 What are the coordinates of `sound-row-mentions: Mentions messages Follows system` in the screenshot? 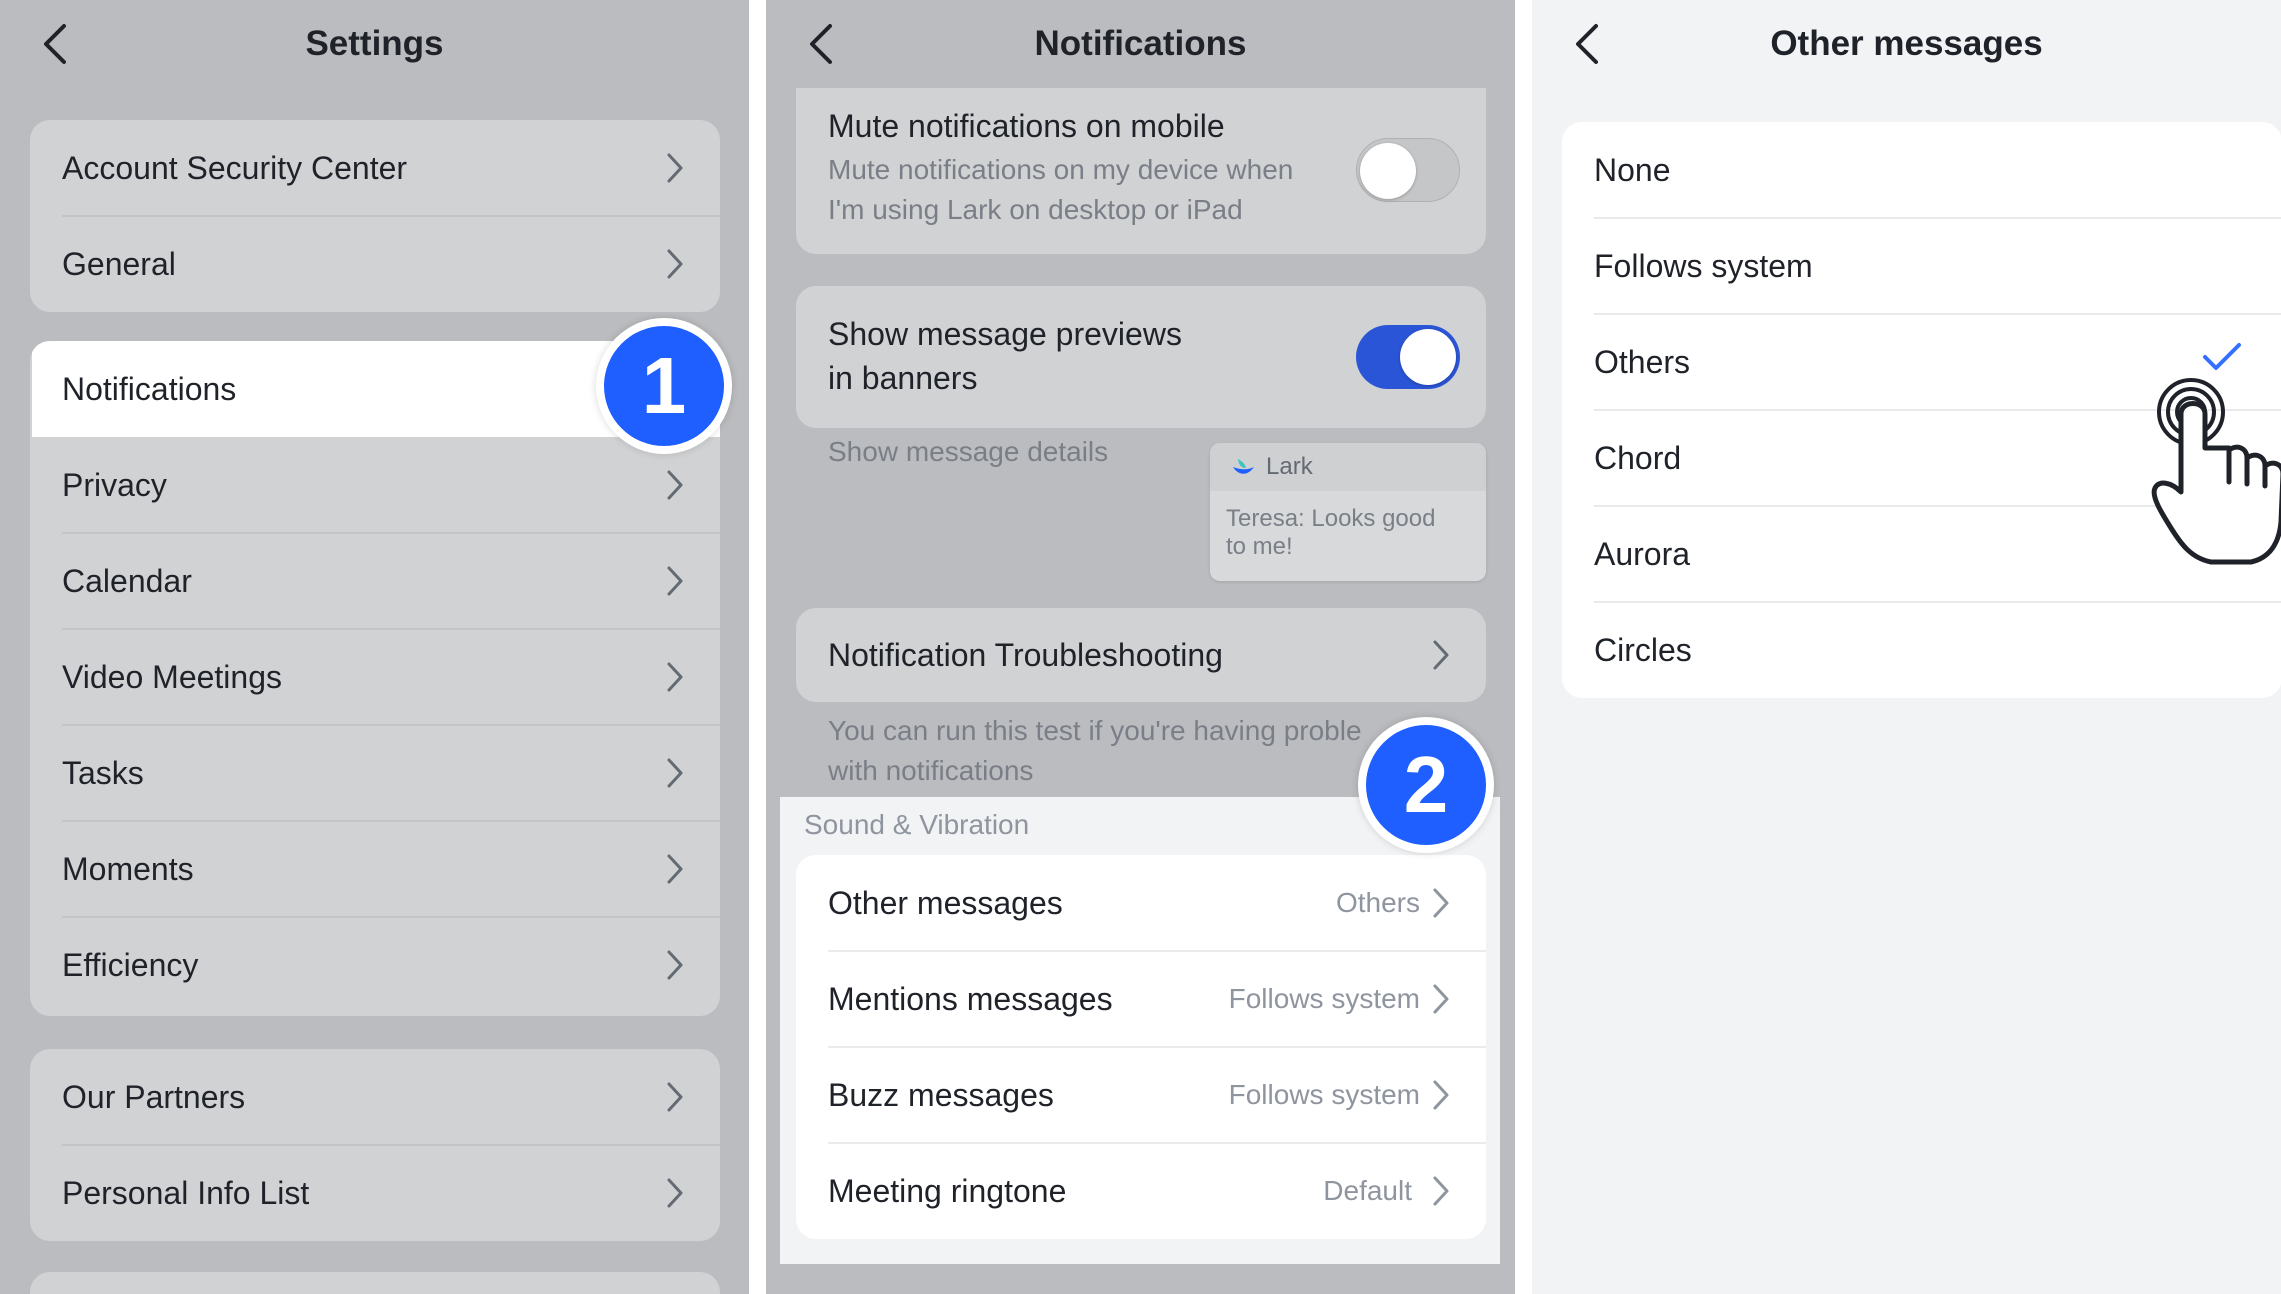 It's located at (1141, 999).